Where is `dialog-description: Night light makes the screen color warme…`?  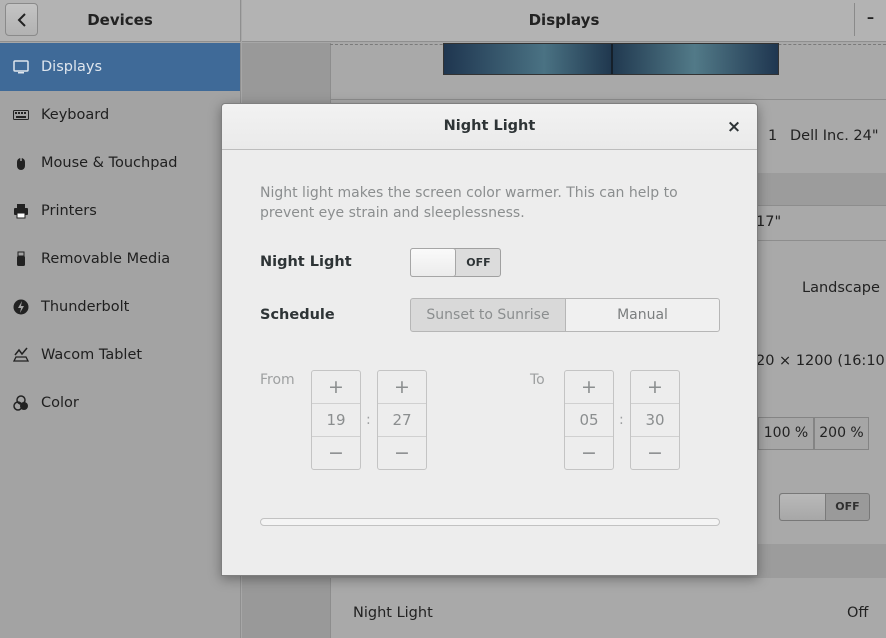 dialog-description: Night light makes the screen color warme… is located at coordinates (469, 203).